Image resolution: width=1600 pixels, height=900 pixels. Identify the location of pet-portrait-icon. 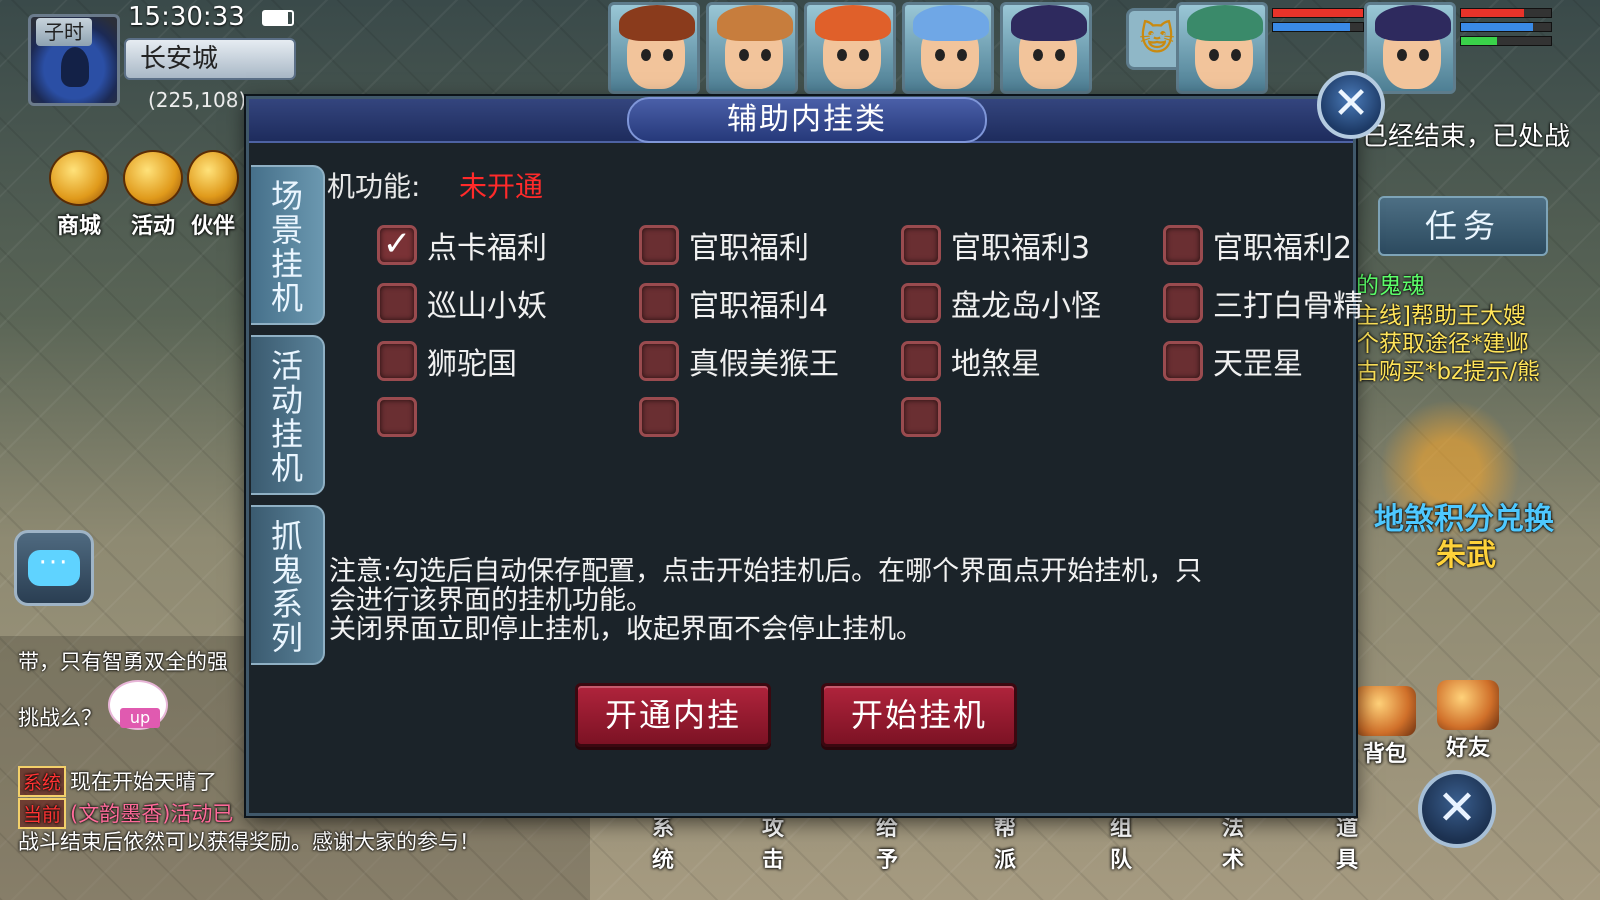
(1222, 48).